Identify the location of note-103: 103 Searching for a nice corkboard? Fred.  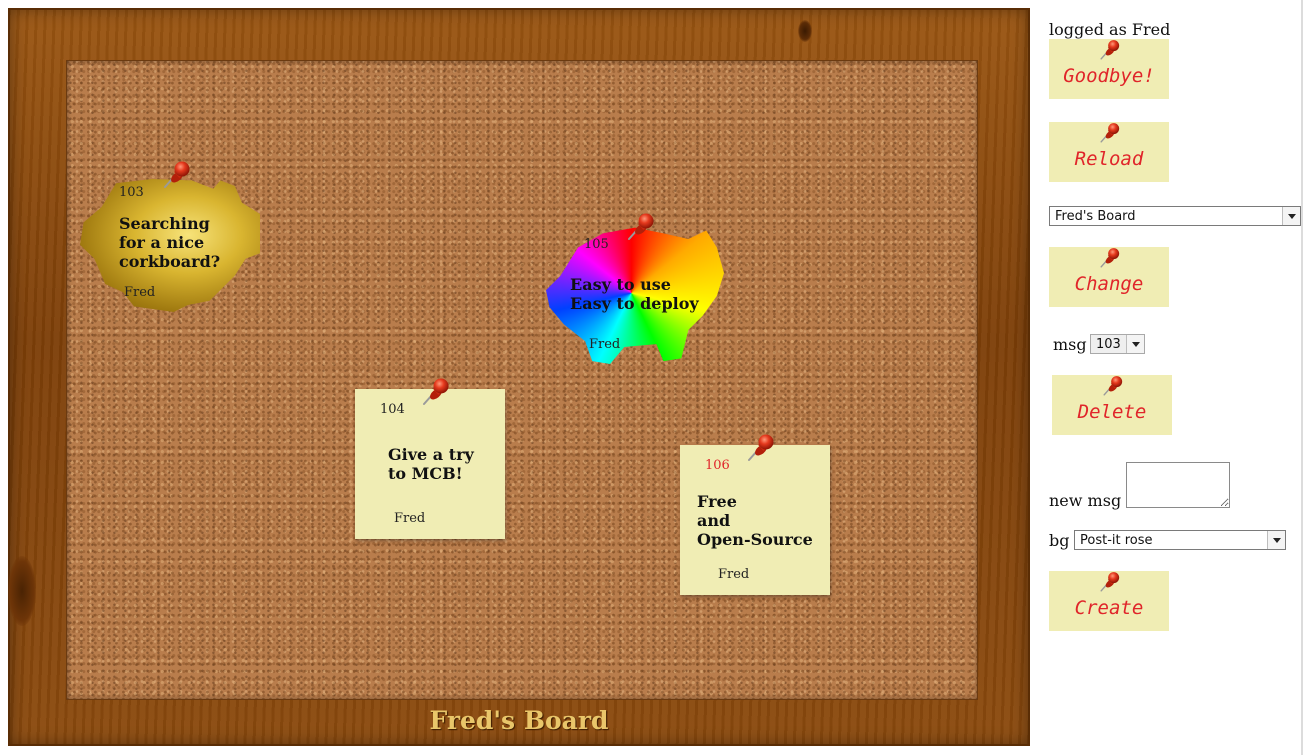
(171, 243).